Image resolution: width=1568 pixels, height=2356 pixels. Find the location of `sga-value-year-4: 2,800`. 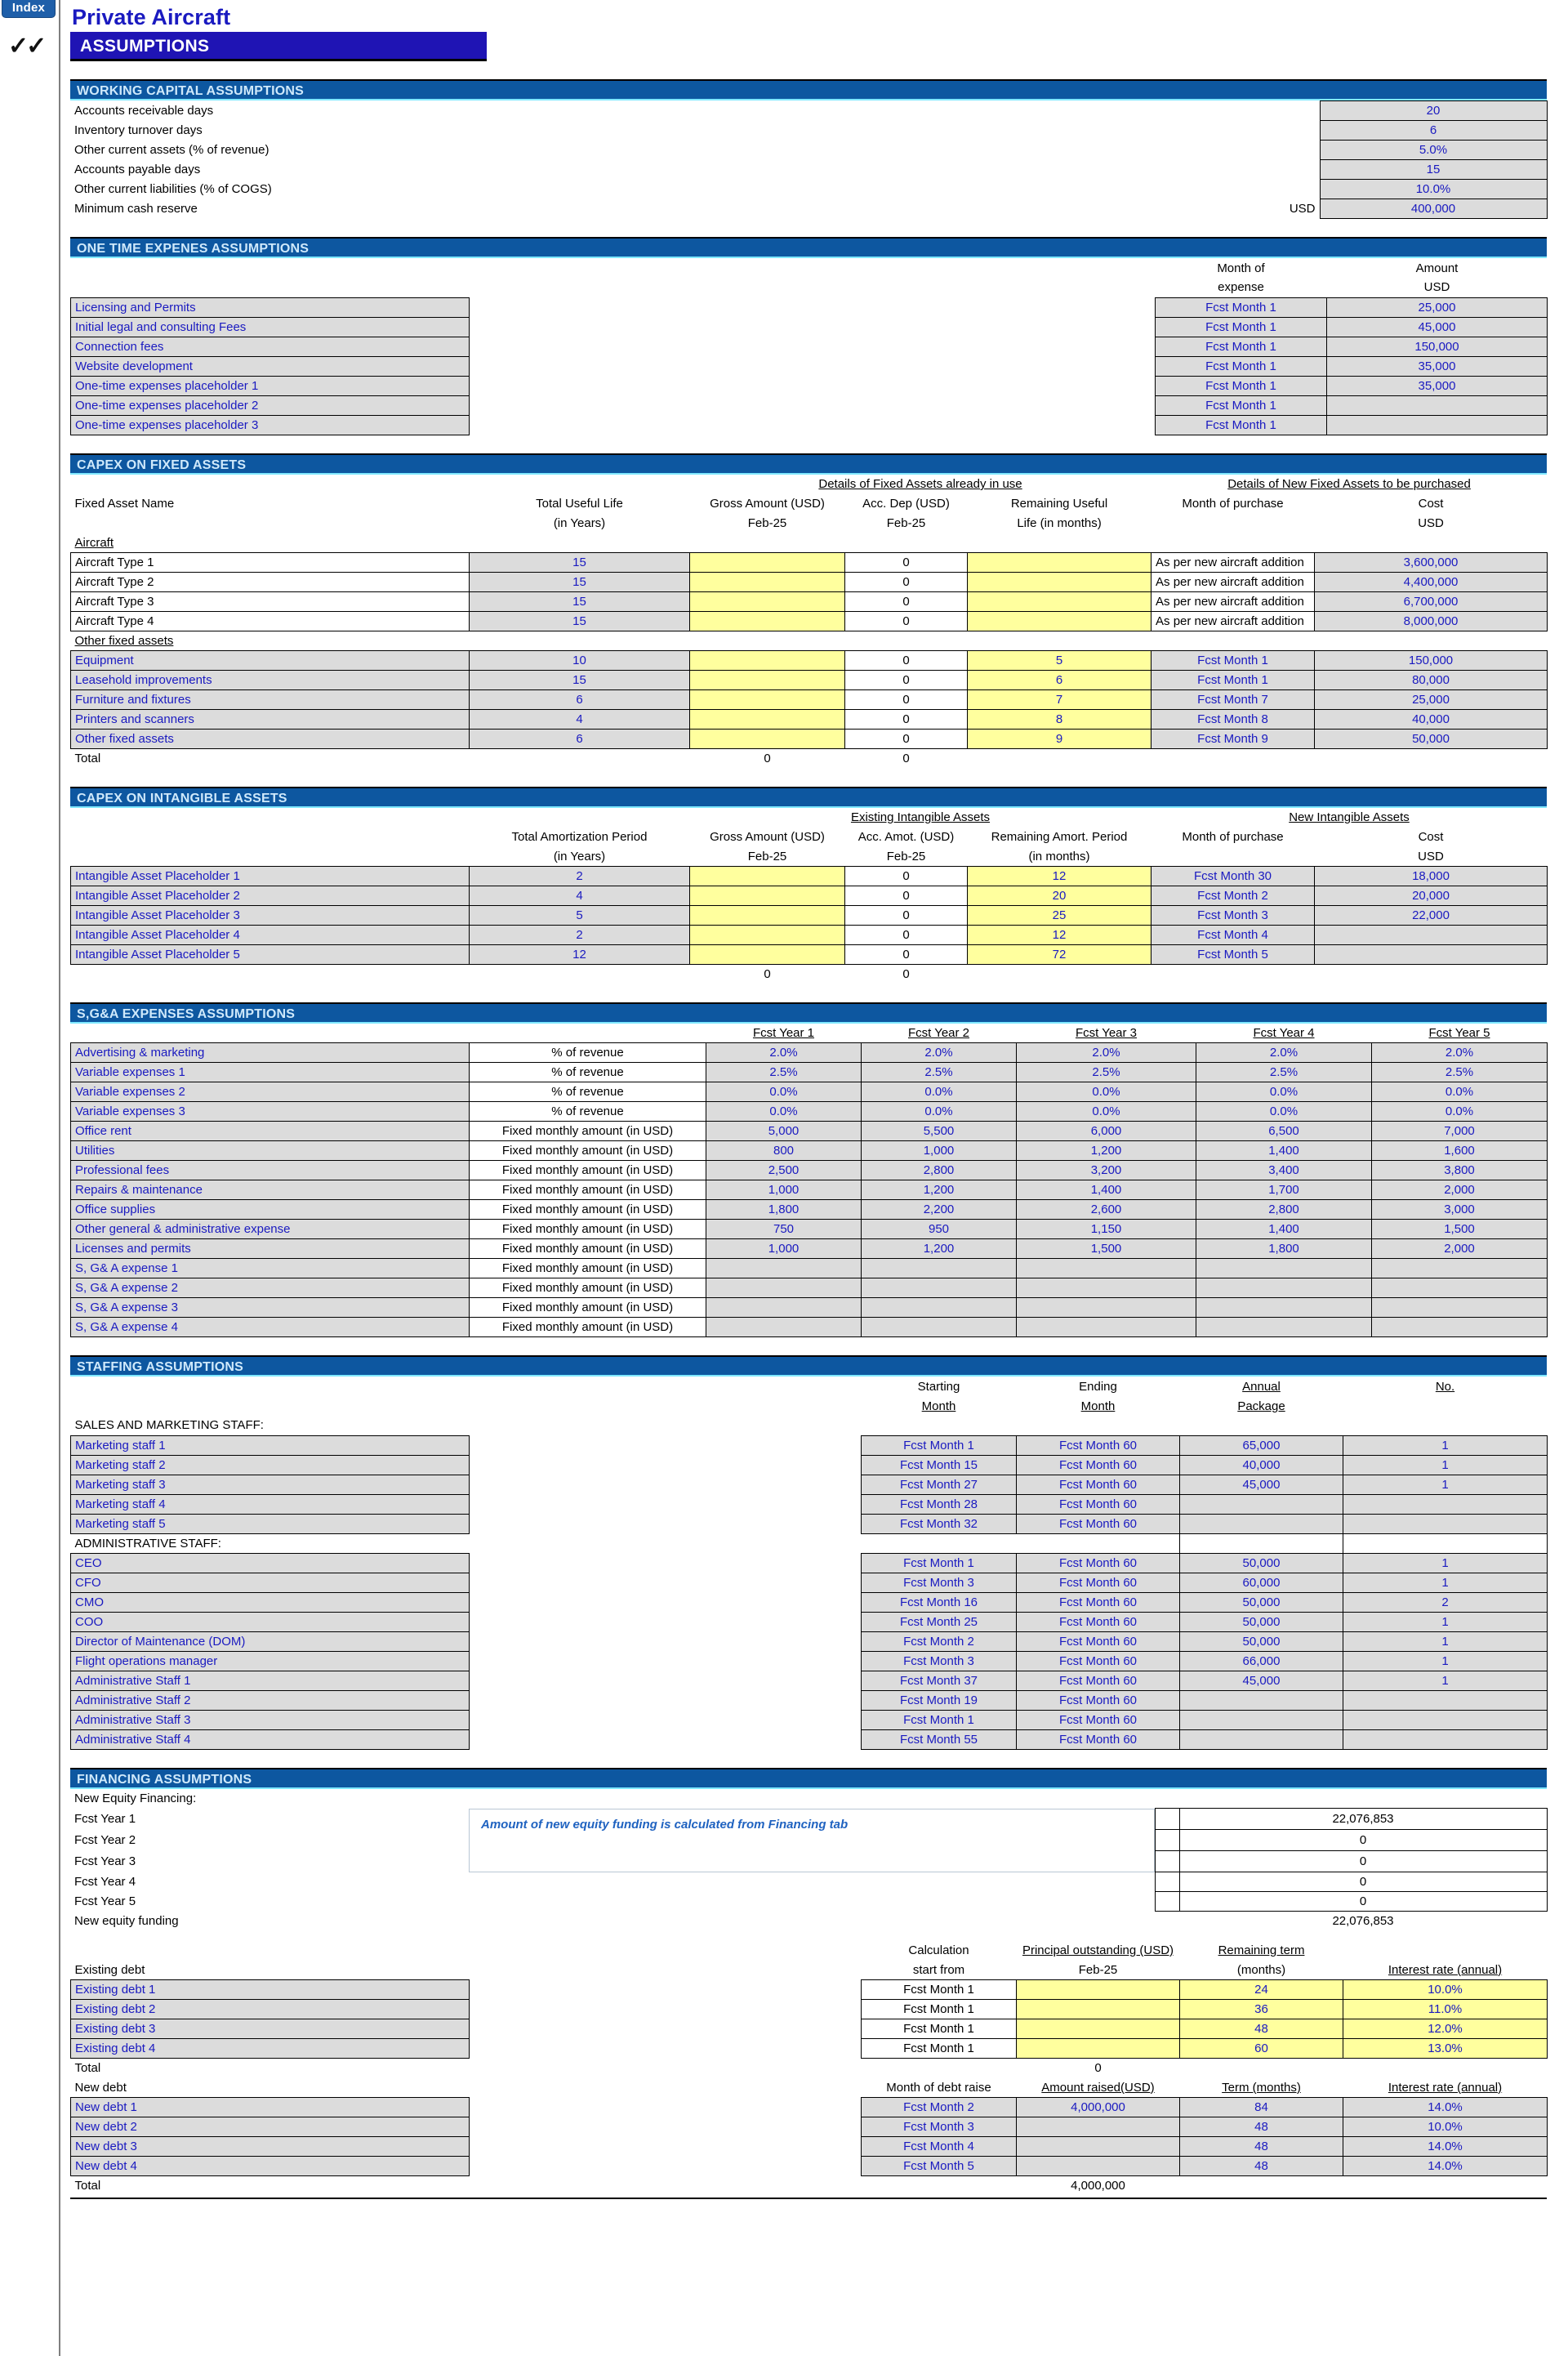

sga-value-year-4: 2,800 is located at coordinates (1284, 1209).